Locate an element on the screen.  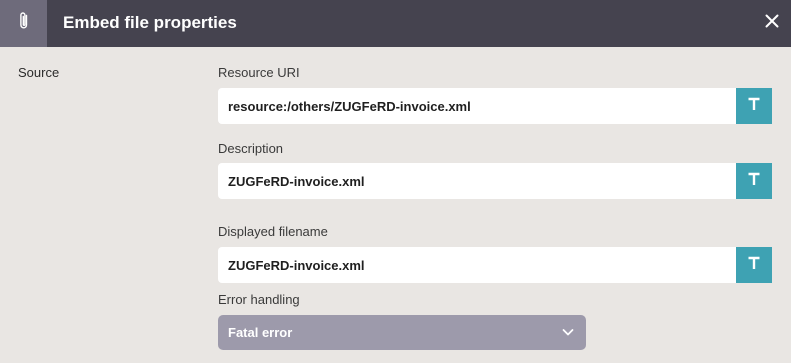
description-input: ZUGFeRD-invoice.xml is located at coordinates (477, 181).